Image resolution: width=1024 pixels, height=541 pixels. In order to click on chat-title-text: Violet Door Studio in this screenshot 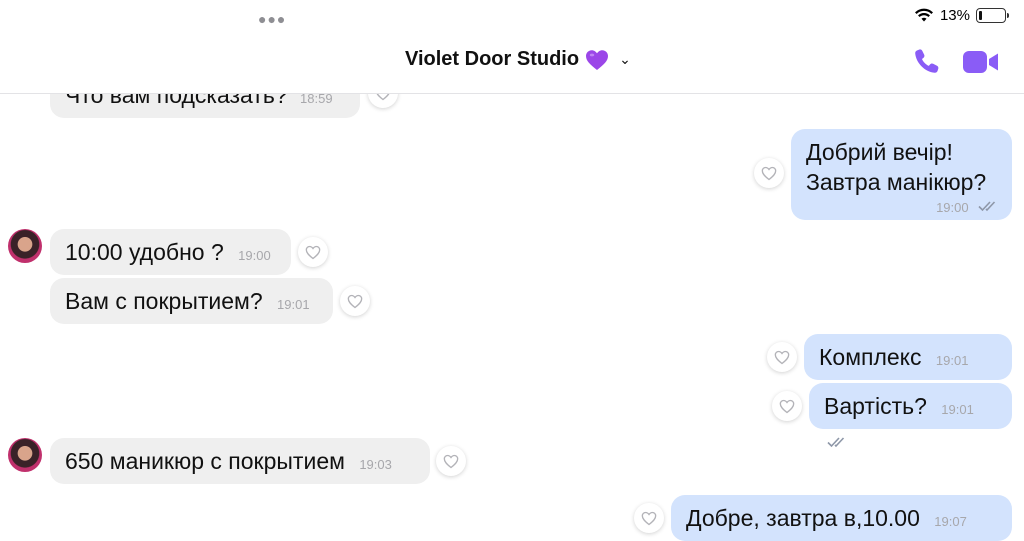, I will do `click(492, 59)`.